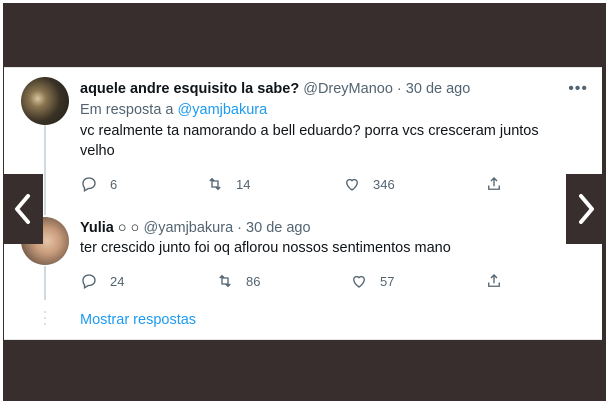 The image size is (609, 404). I want to click on thread-line, so click(45, 170).